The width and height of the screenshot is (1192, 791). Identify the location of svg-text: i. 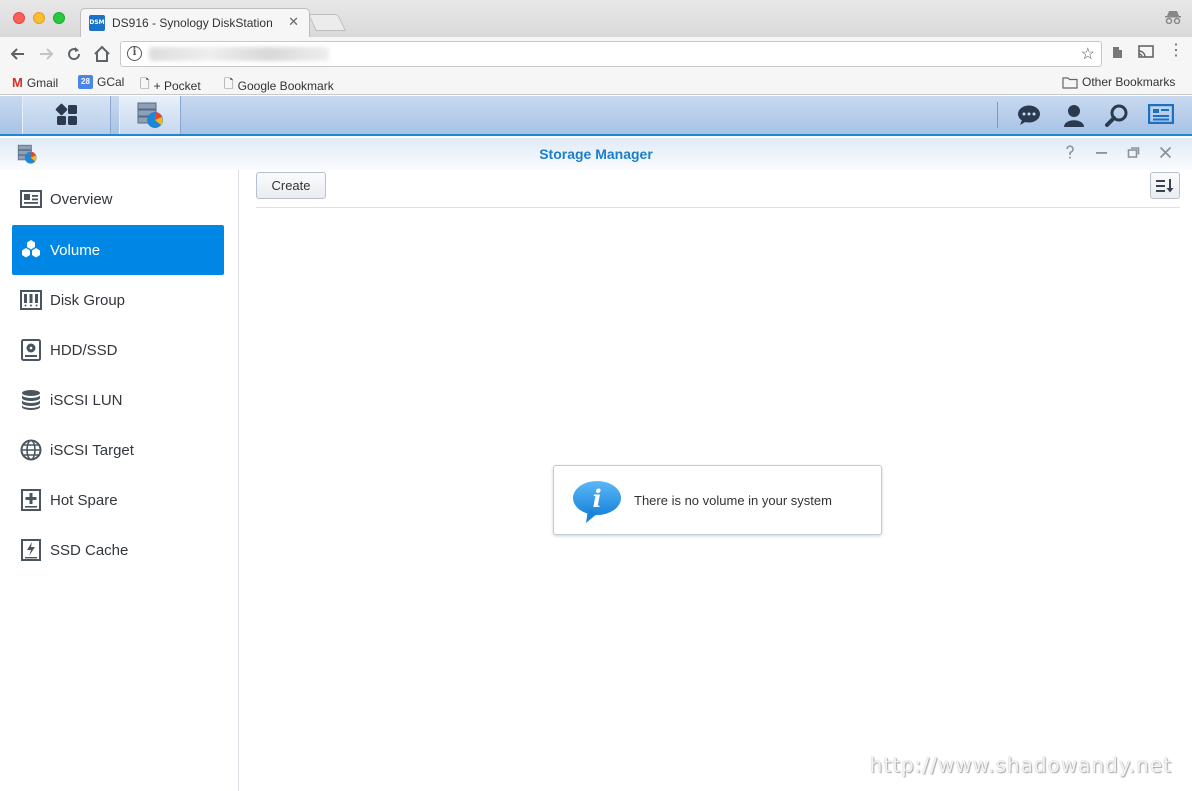
(596, 498).